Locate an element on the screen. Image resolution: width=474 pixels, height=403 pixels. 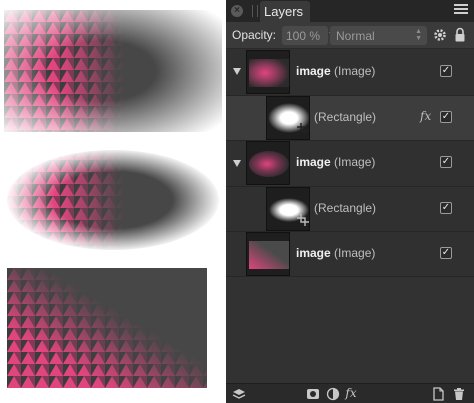
panel-tabbar: × Layers is located at coordinates (350, 11).